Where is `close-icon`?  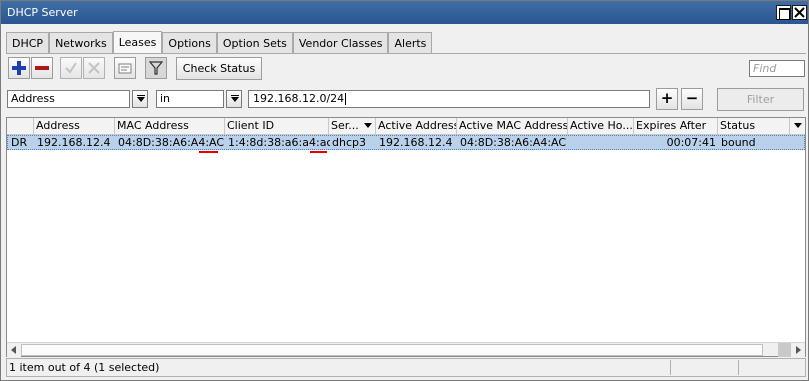 close-icon is located at coordinates (799, 12).